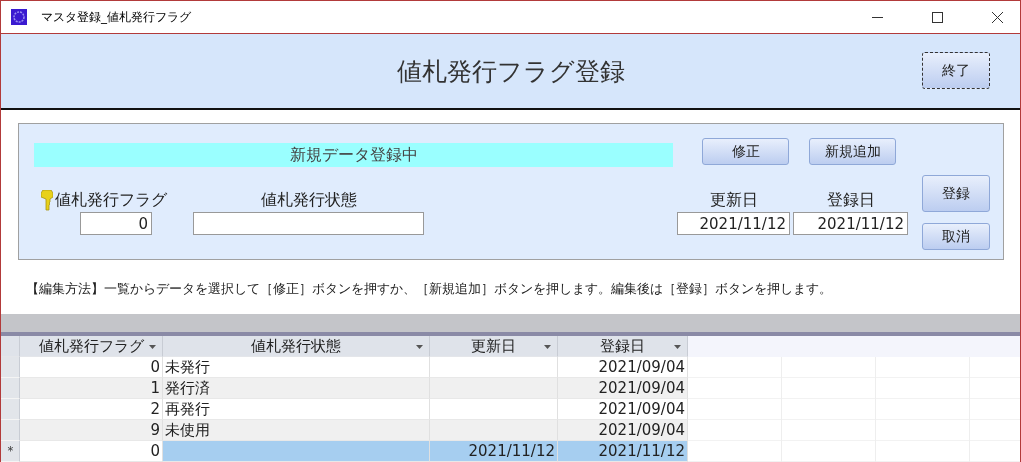  Describe the element at coordinates (510, 325) in the screenshot. I see `splitter-bar` at that location.